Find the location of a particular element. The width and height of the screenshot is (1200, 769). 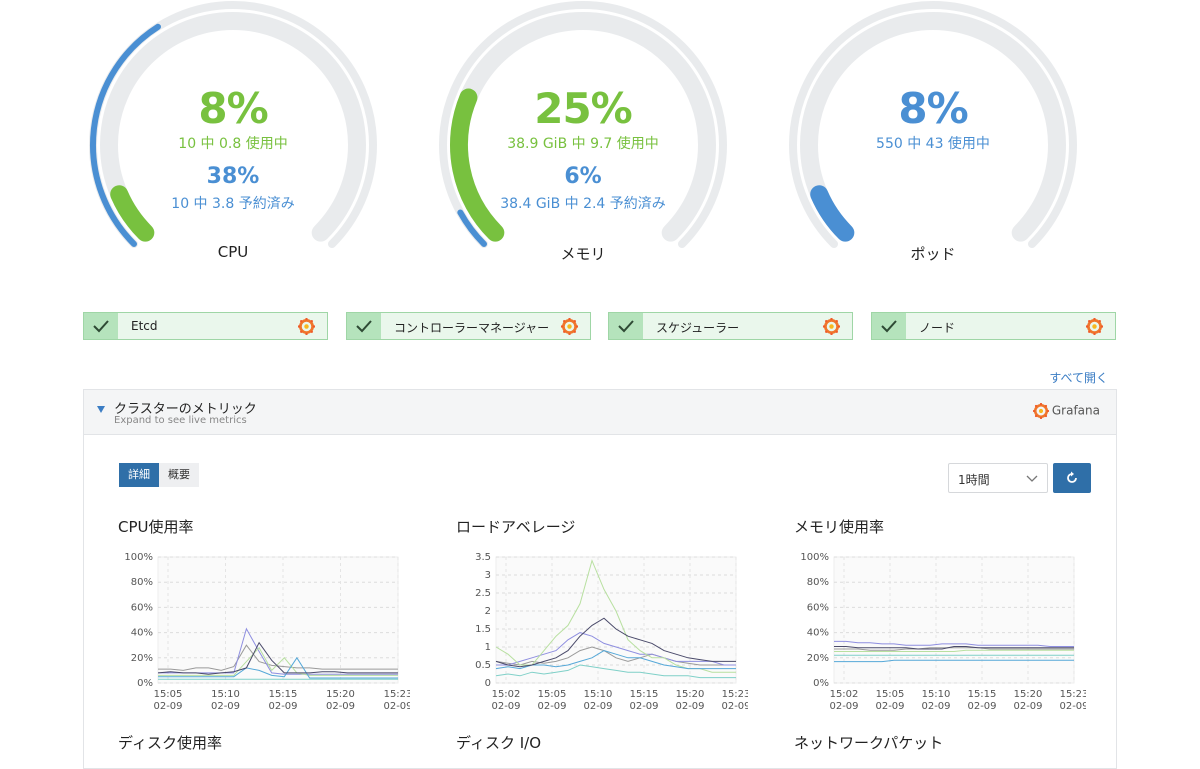

caret-down-icon is located at coordinates (101, 409).